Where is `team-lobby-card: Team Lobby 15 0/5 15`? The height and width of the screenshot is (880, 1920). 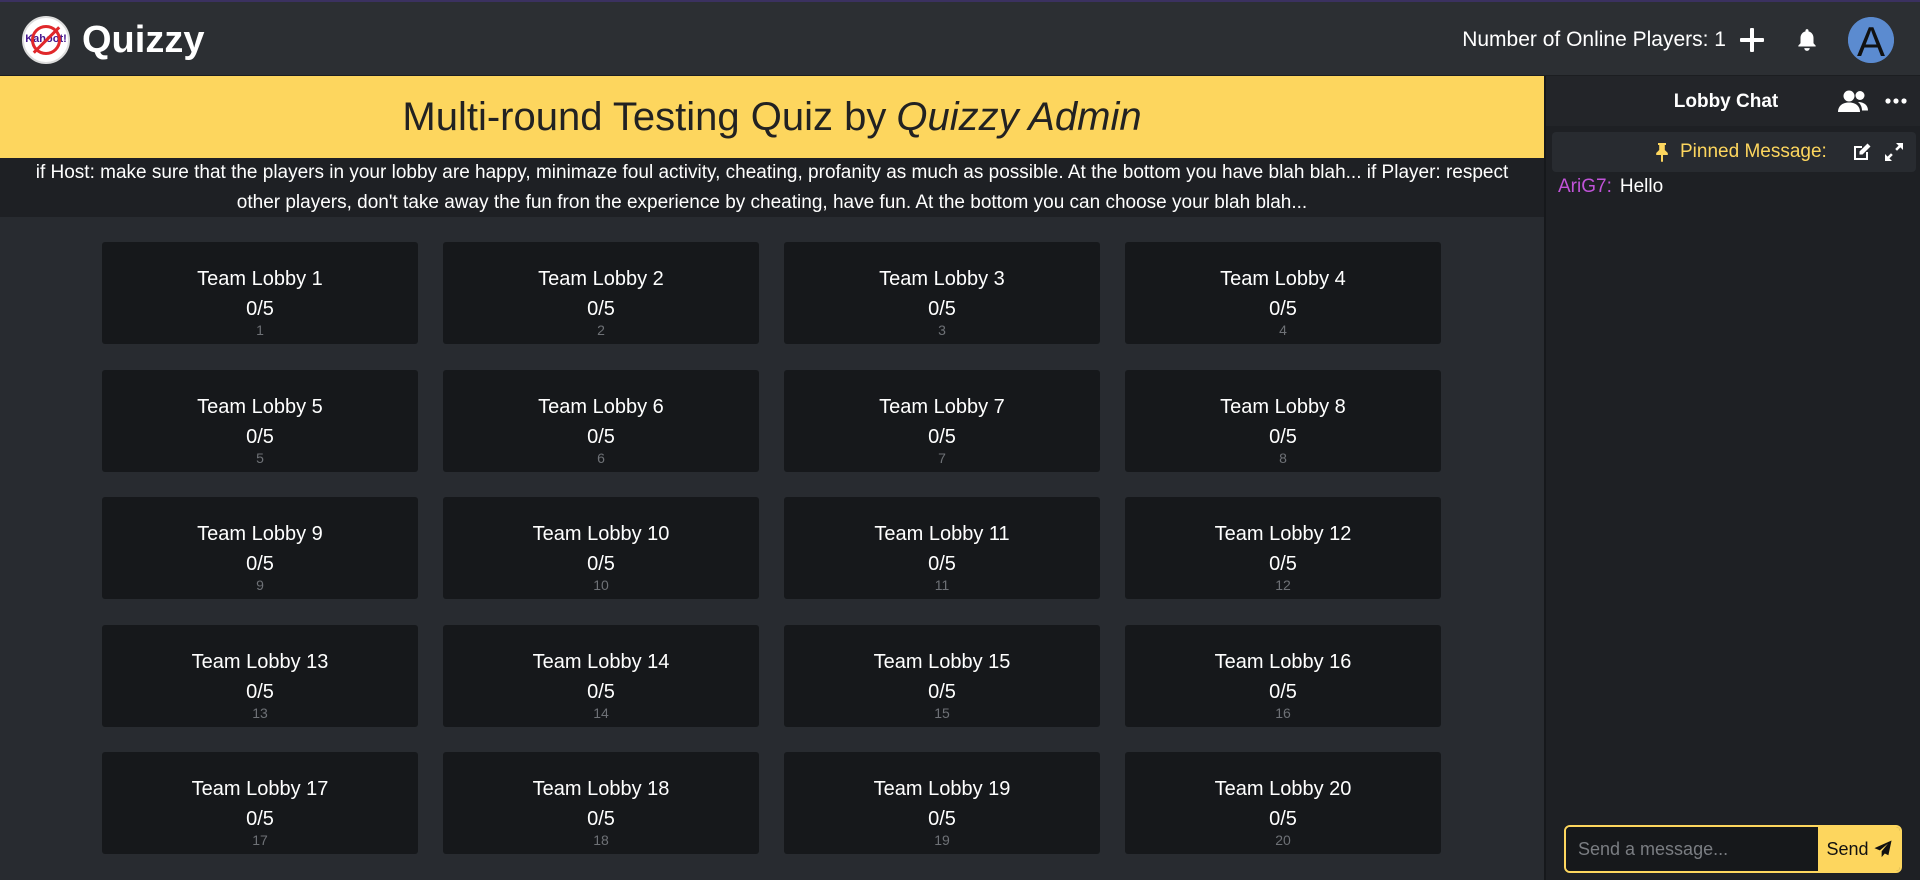
team-lobby-card: Team Lobby 15 0/5 15 is located at coordinates (942, 675).